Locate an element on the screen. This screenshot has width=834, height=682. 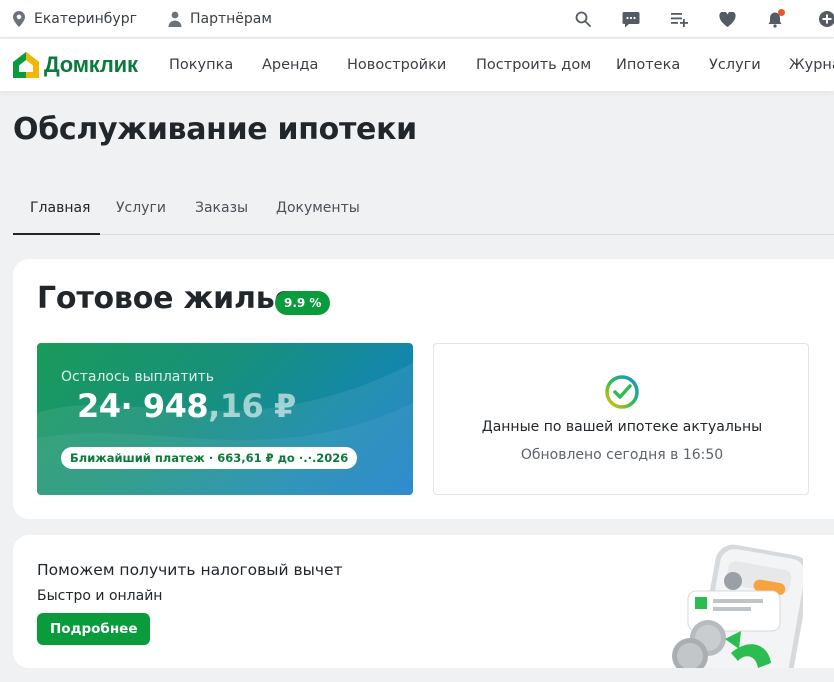
search-icon is located at coordinates (583, 19).